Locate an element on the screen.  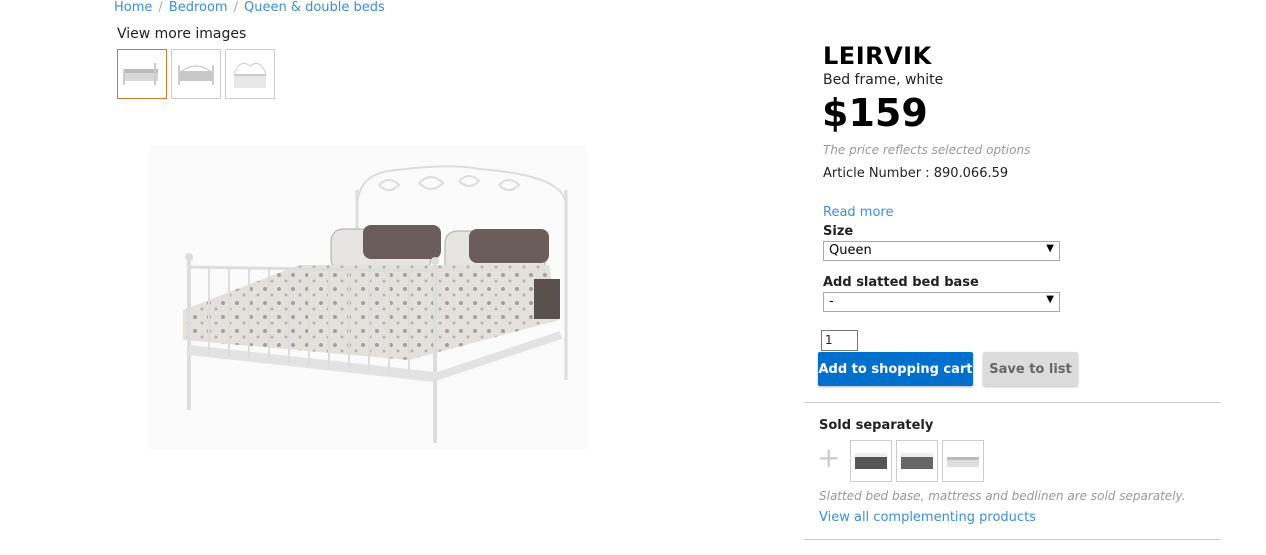
quantity-input: 1 is located at coordinates (839, 340).